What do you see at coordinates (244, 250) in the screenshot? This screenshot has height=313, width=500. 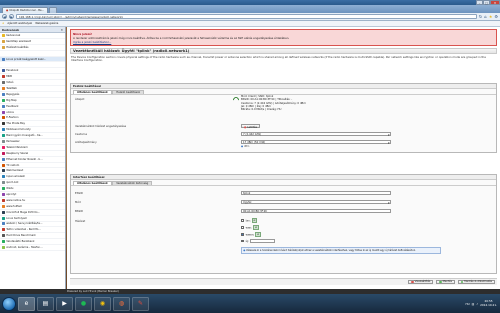 I see `info-icon: ●` at bounding box center [244, 250].